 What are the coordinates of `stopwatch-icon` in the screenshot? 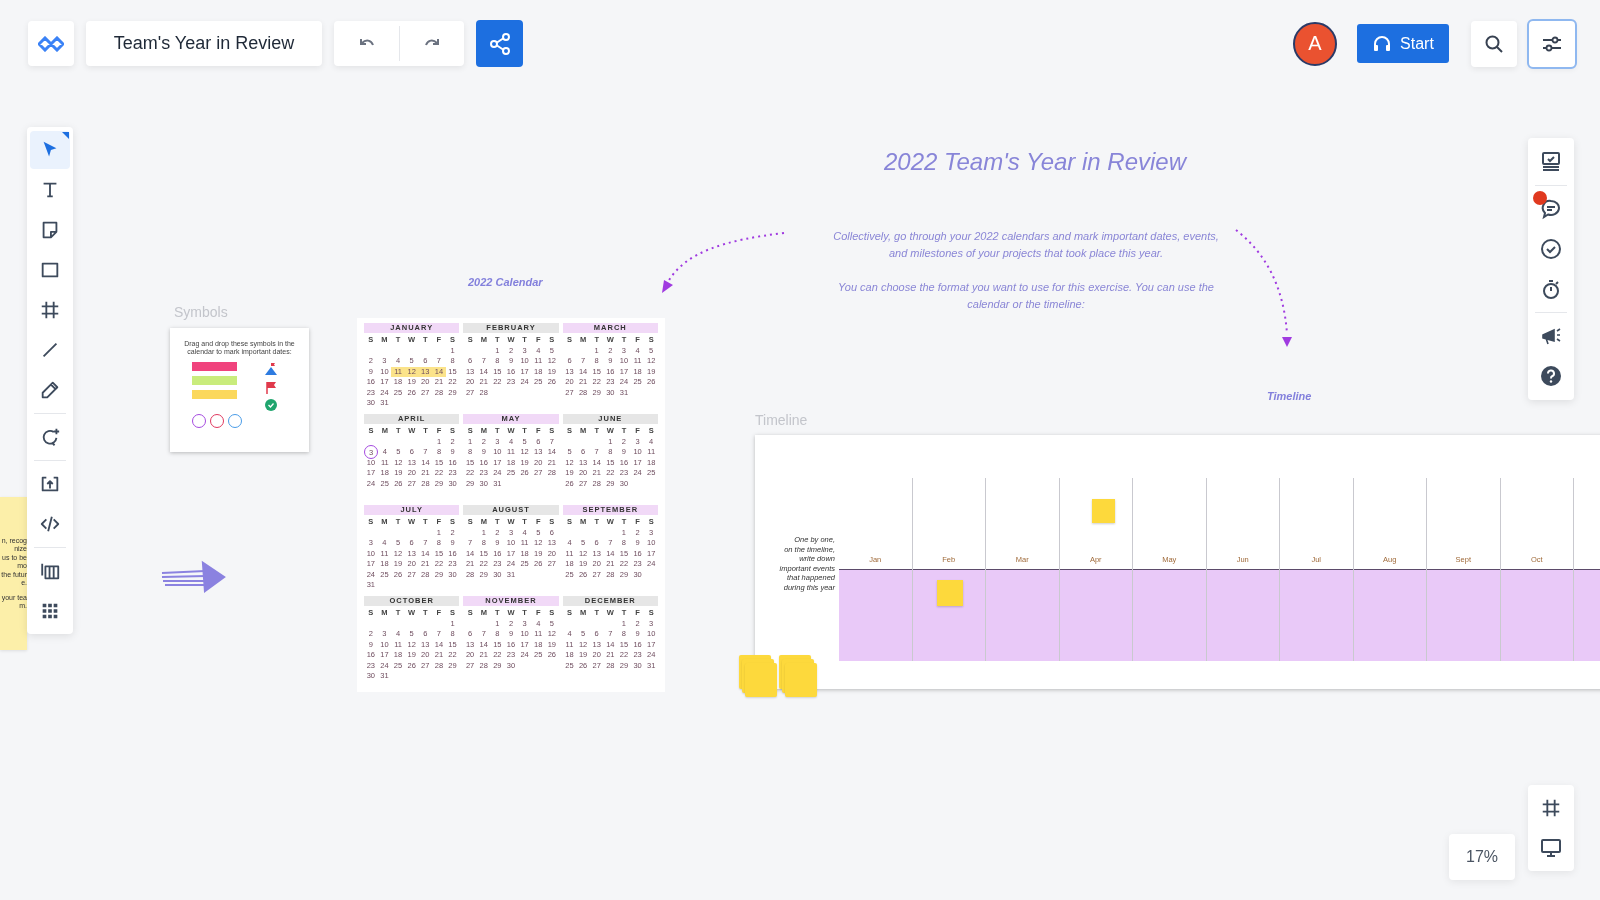 It's located at (1551, 289).